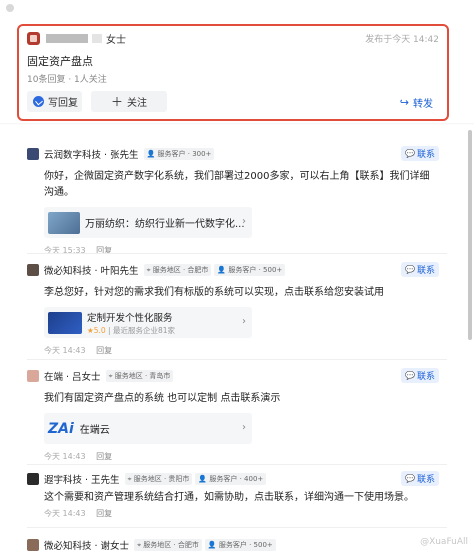 The width and height of the screenshot is (474, 553). What do you see at coordinates (404, 102) in the screenshot?
I see `share-icon: ↪` at bounding box center [404, 102].